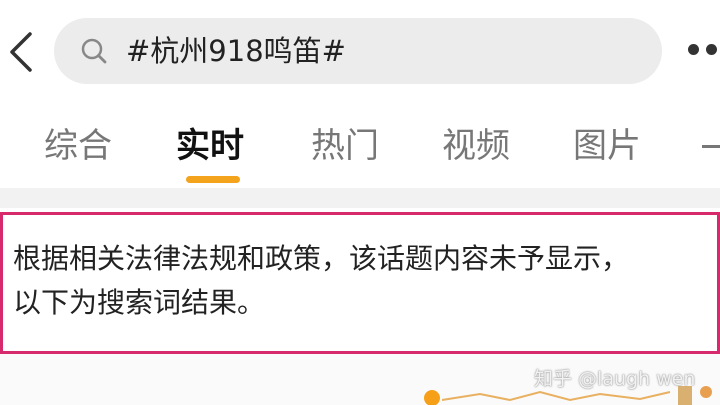  I want to click on more-tabs-icon, so click(711, 146).